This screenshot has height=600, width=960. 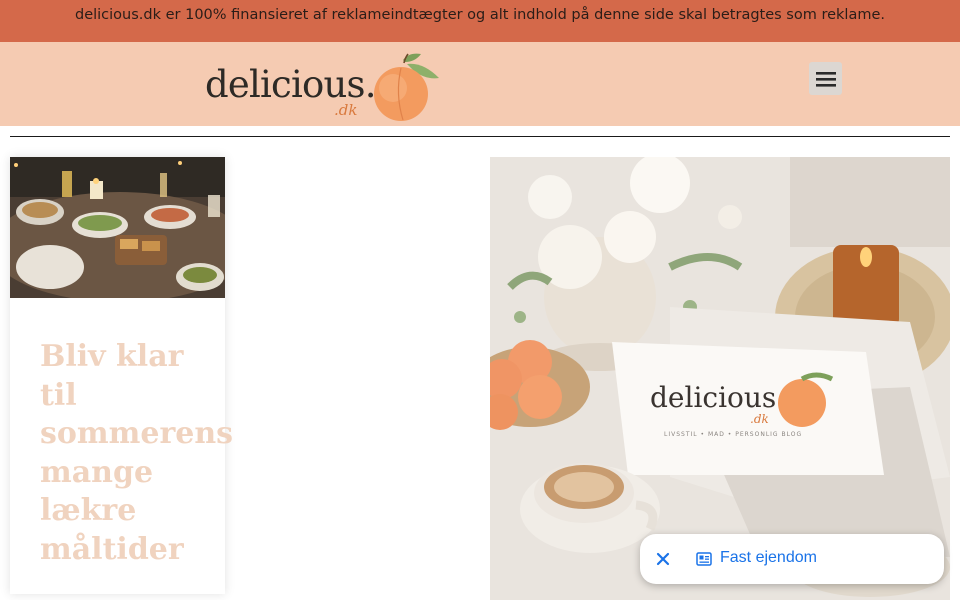 What do you see at coordinates (346, 110) in the screenshot?
I see `logo-tld: .dk` at bounding box center [346, 110].